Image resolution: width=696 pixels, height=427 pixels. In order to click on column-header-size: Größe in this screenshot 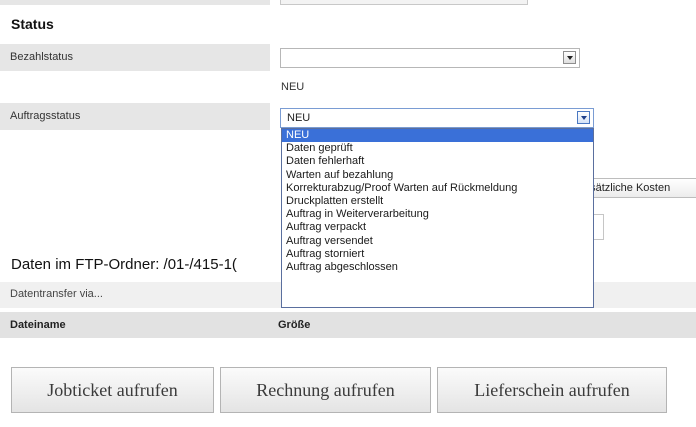, I will do `click(294, 325)`.